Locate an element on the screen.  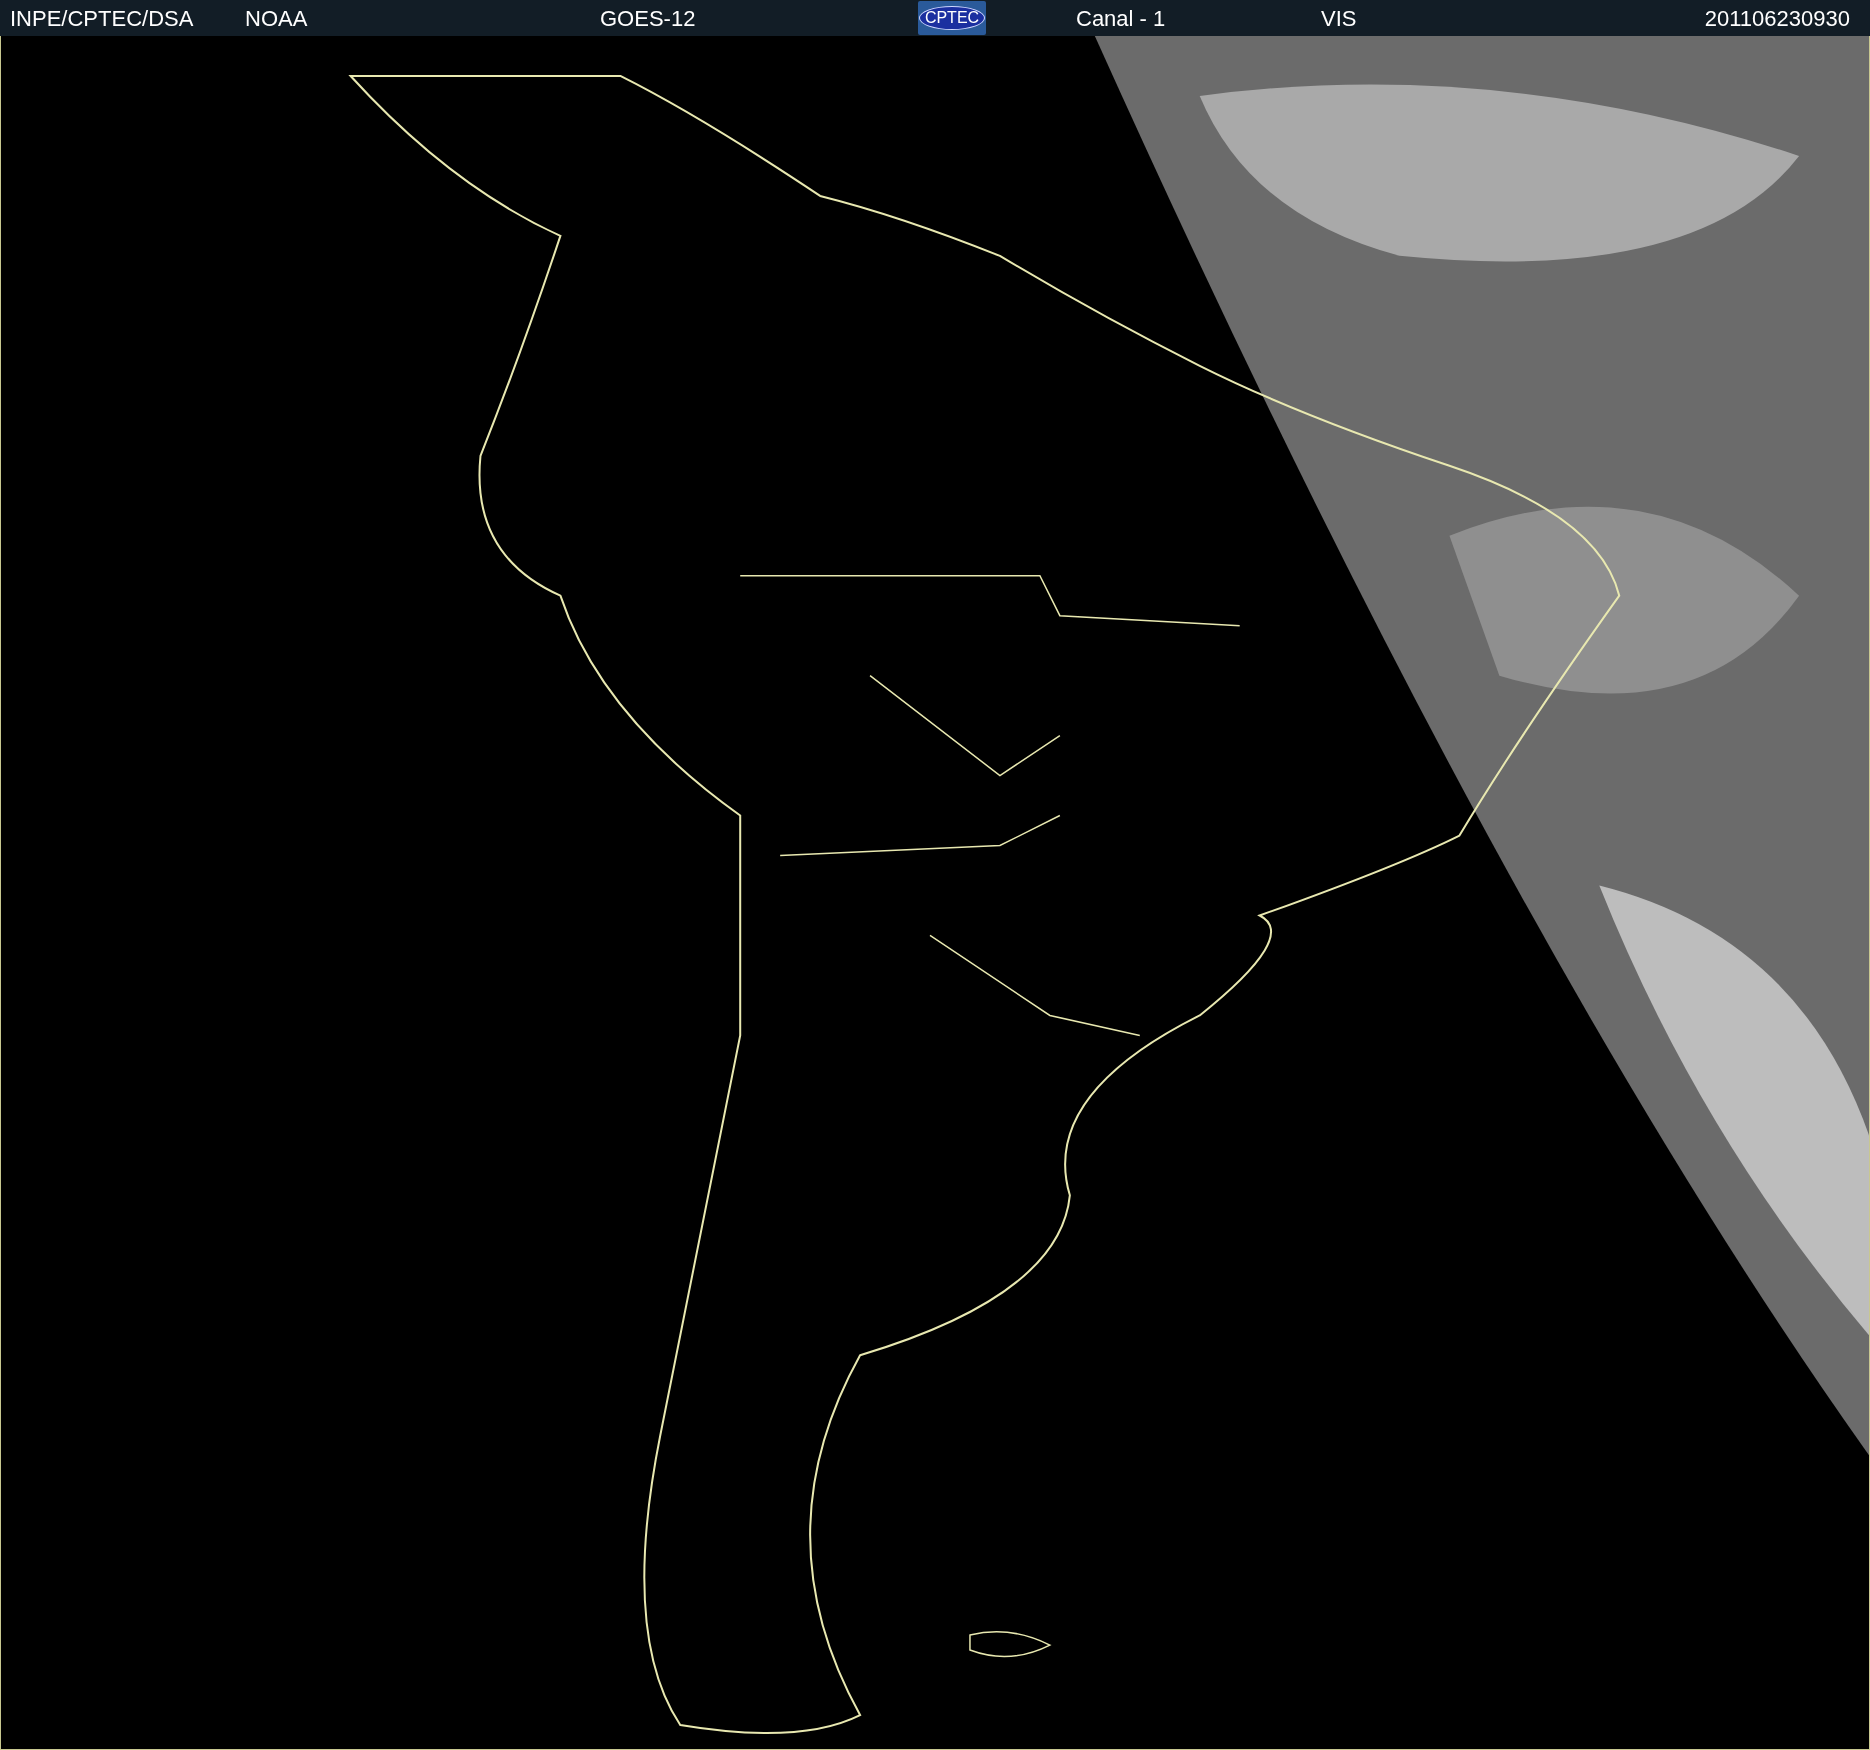
header-label: INPE/CPTEC/DSA is located at coordinates (102, 18).